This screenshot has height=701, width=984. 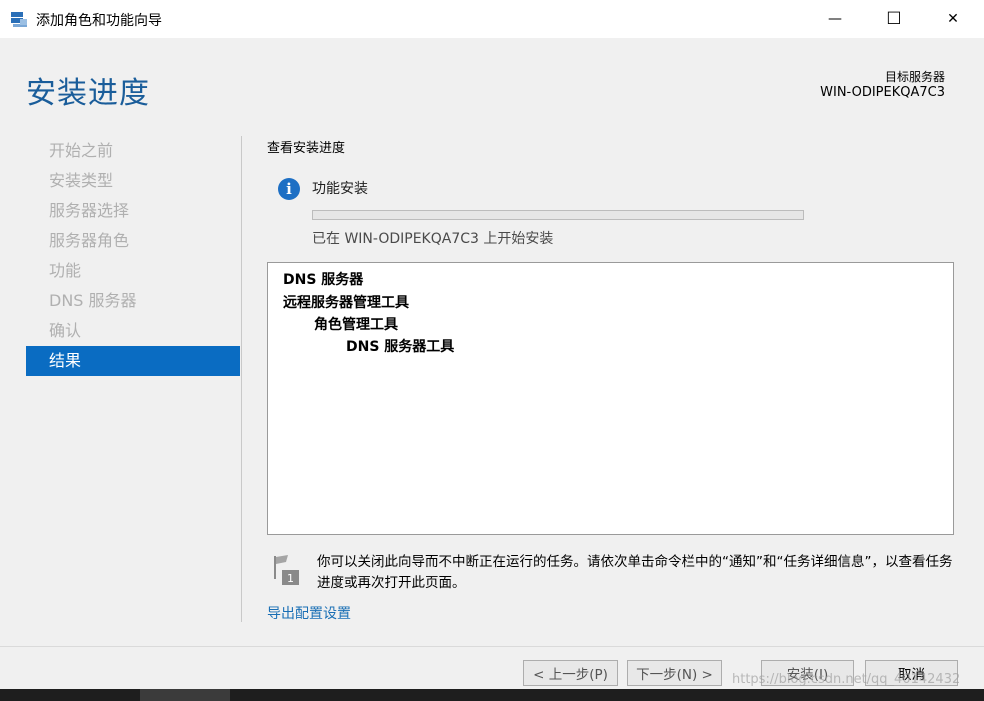 I want to click on previous-button: < 上一步(P), so click(x=570, y=673).